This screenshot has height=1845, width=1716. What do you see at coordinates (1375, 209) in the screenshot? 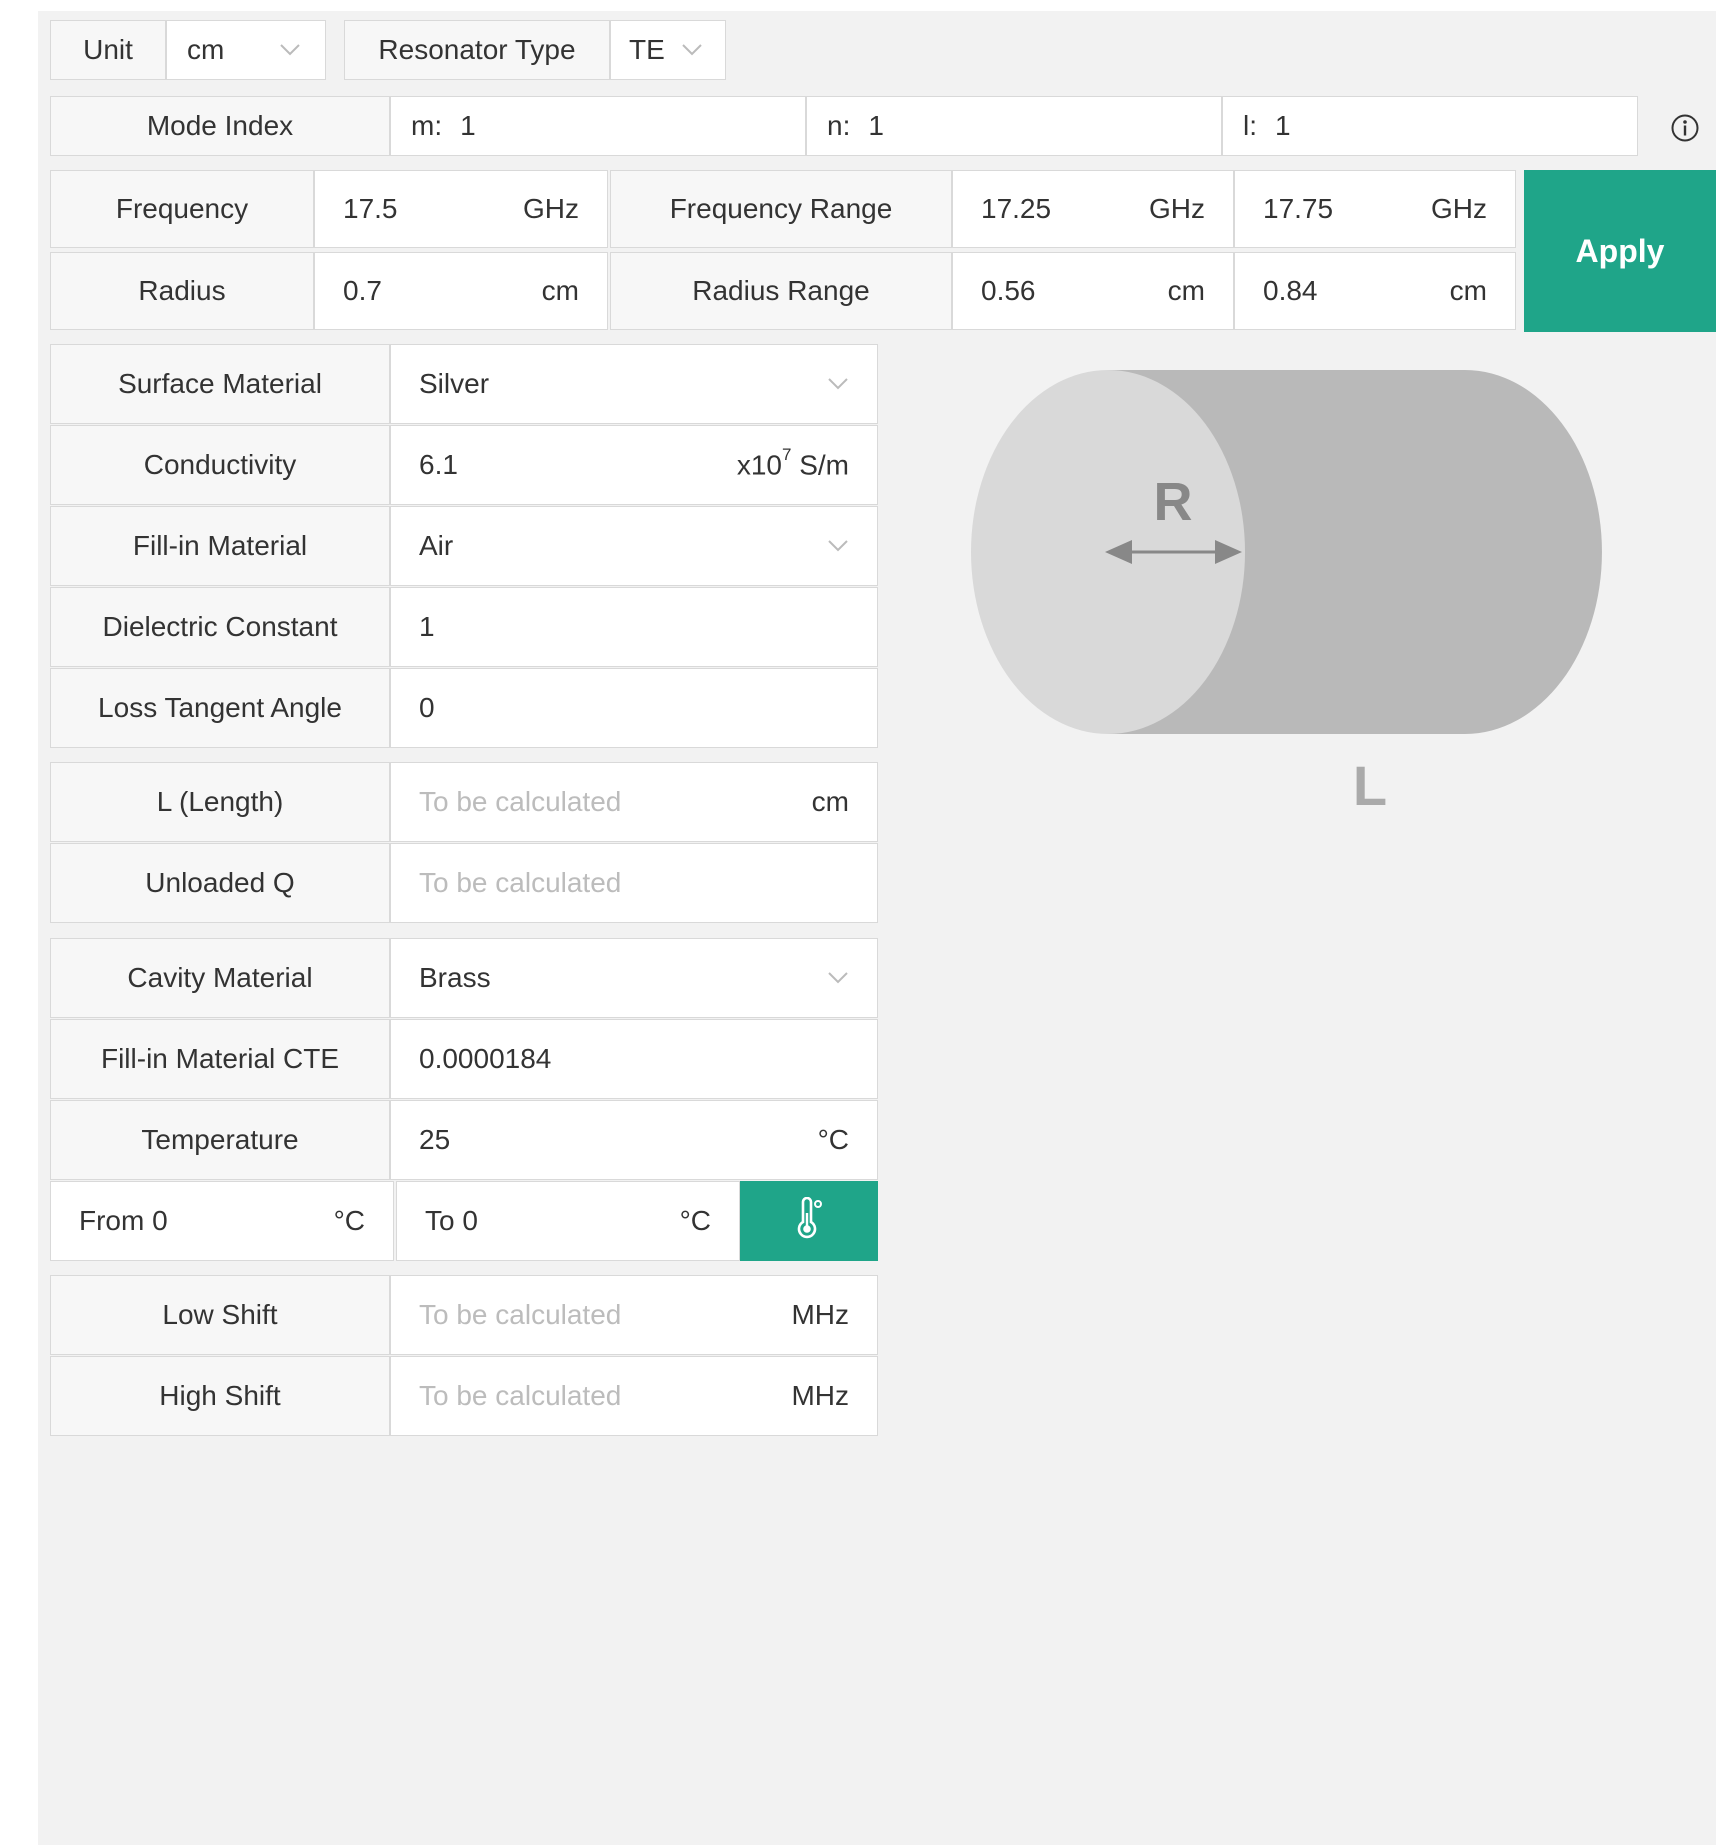
I see `frequency-range-high-input: 17.75 GHz` at bounding box center [1375, 209].